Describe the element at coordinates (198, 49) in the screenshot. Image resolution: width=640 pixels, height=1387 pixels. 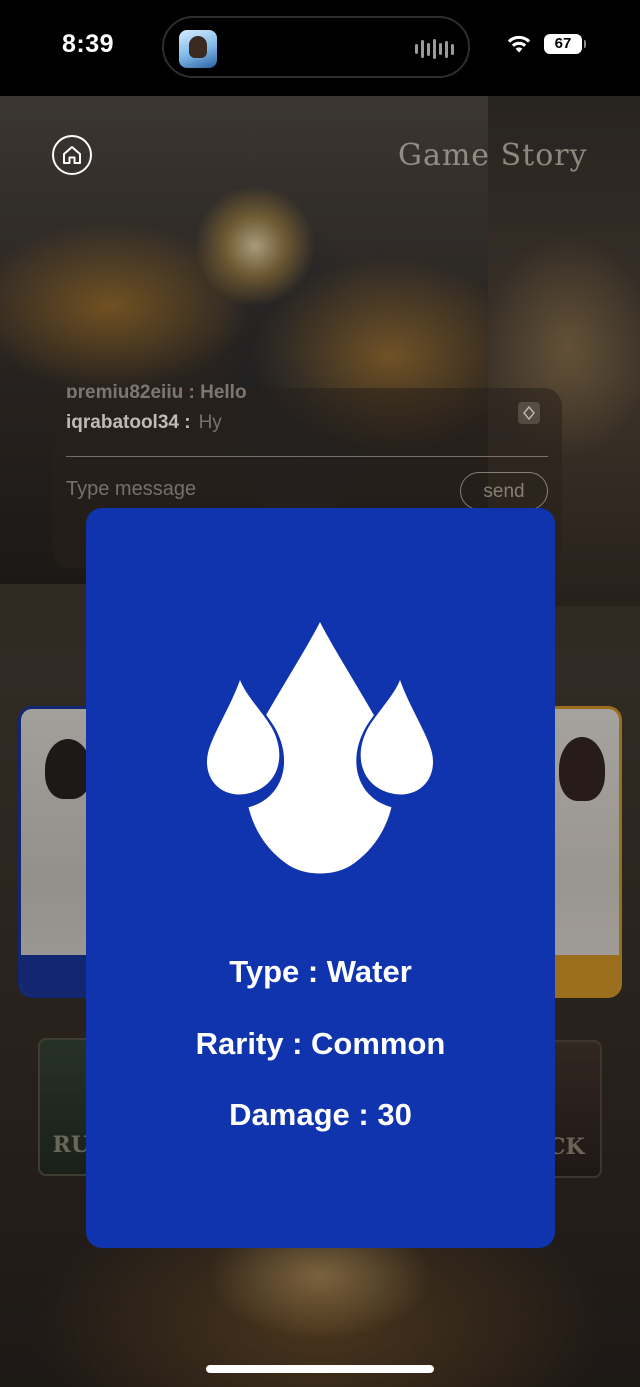
I see `game-app-icon` at that location.